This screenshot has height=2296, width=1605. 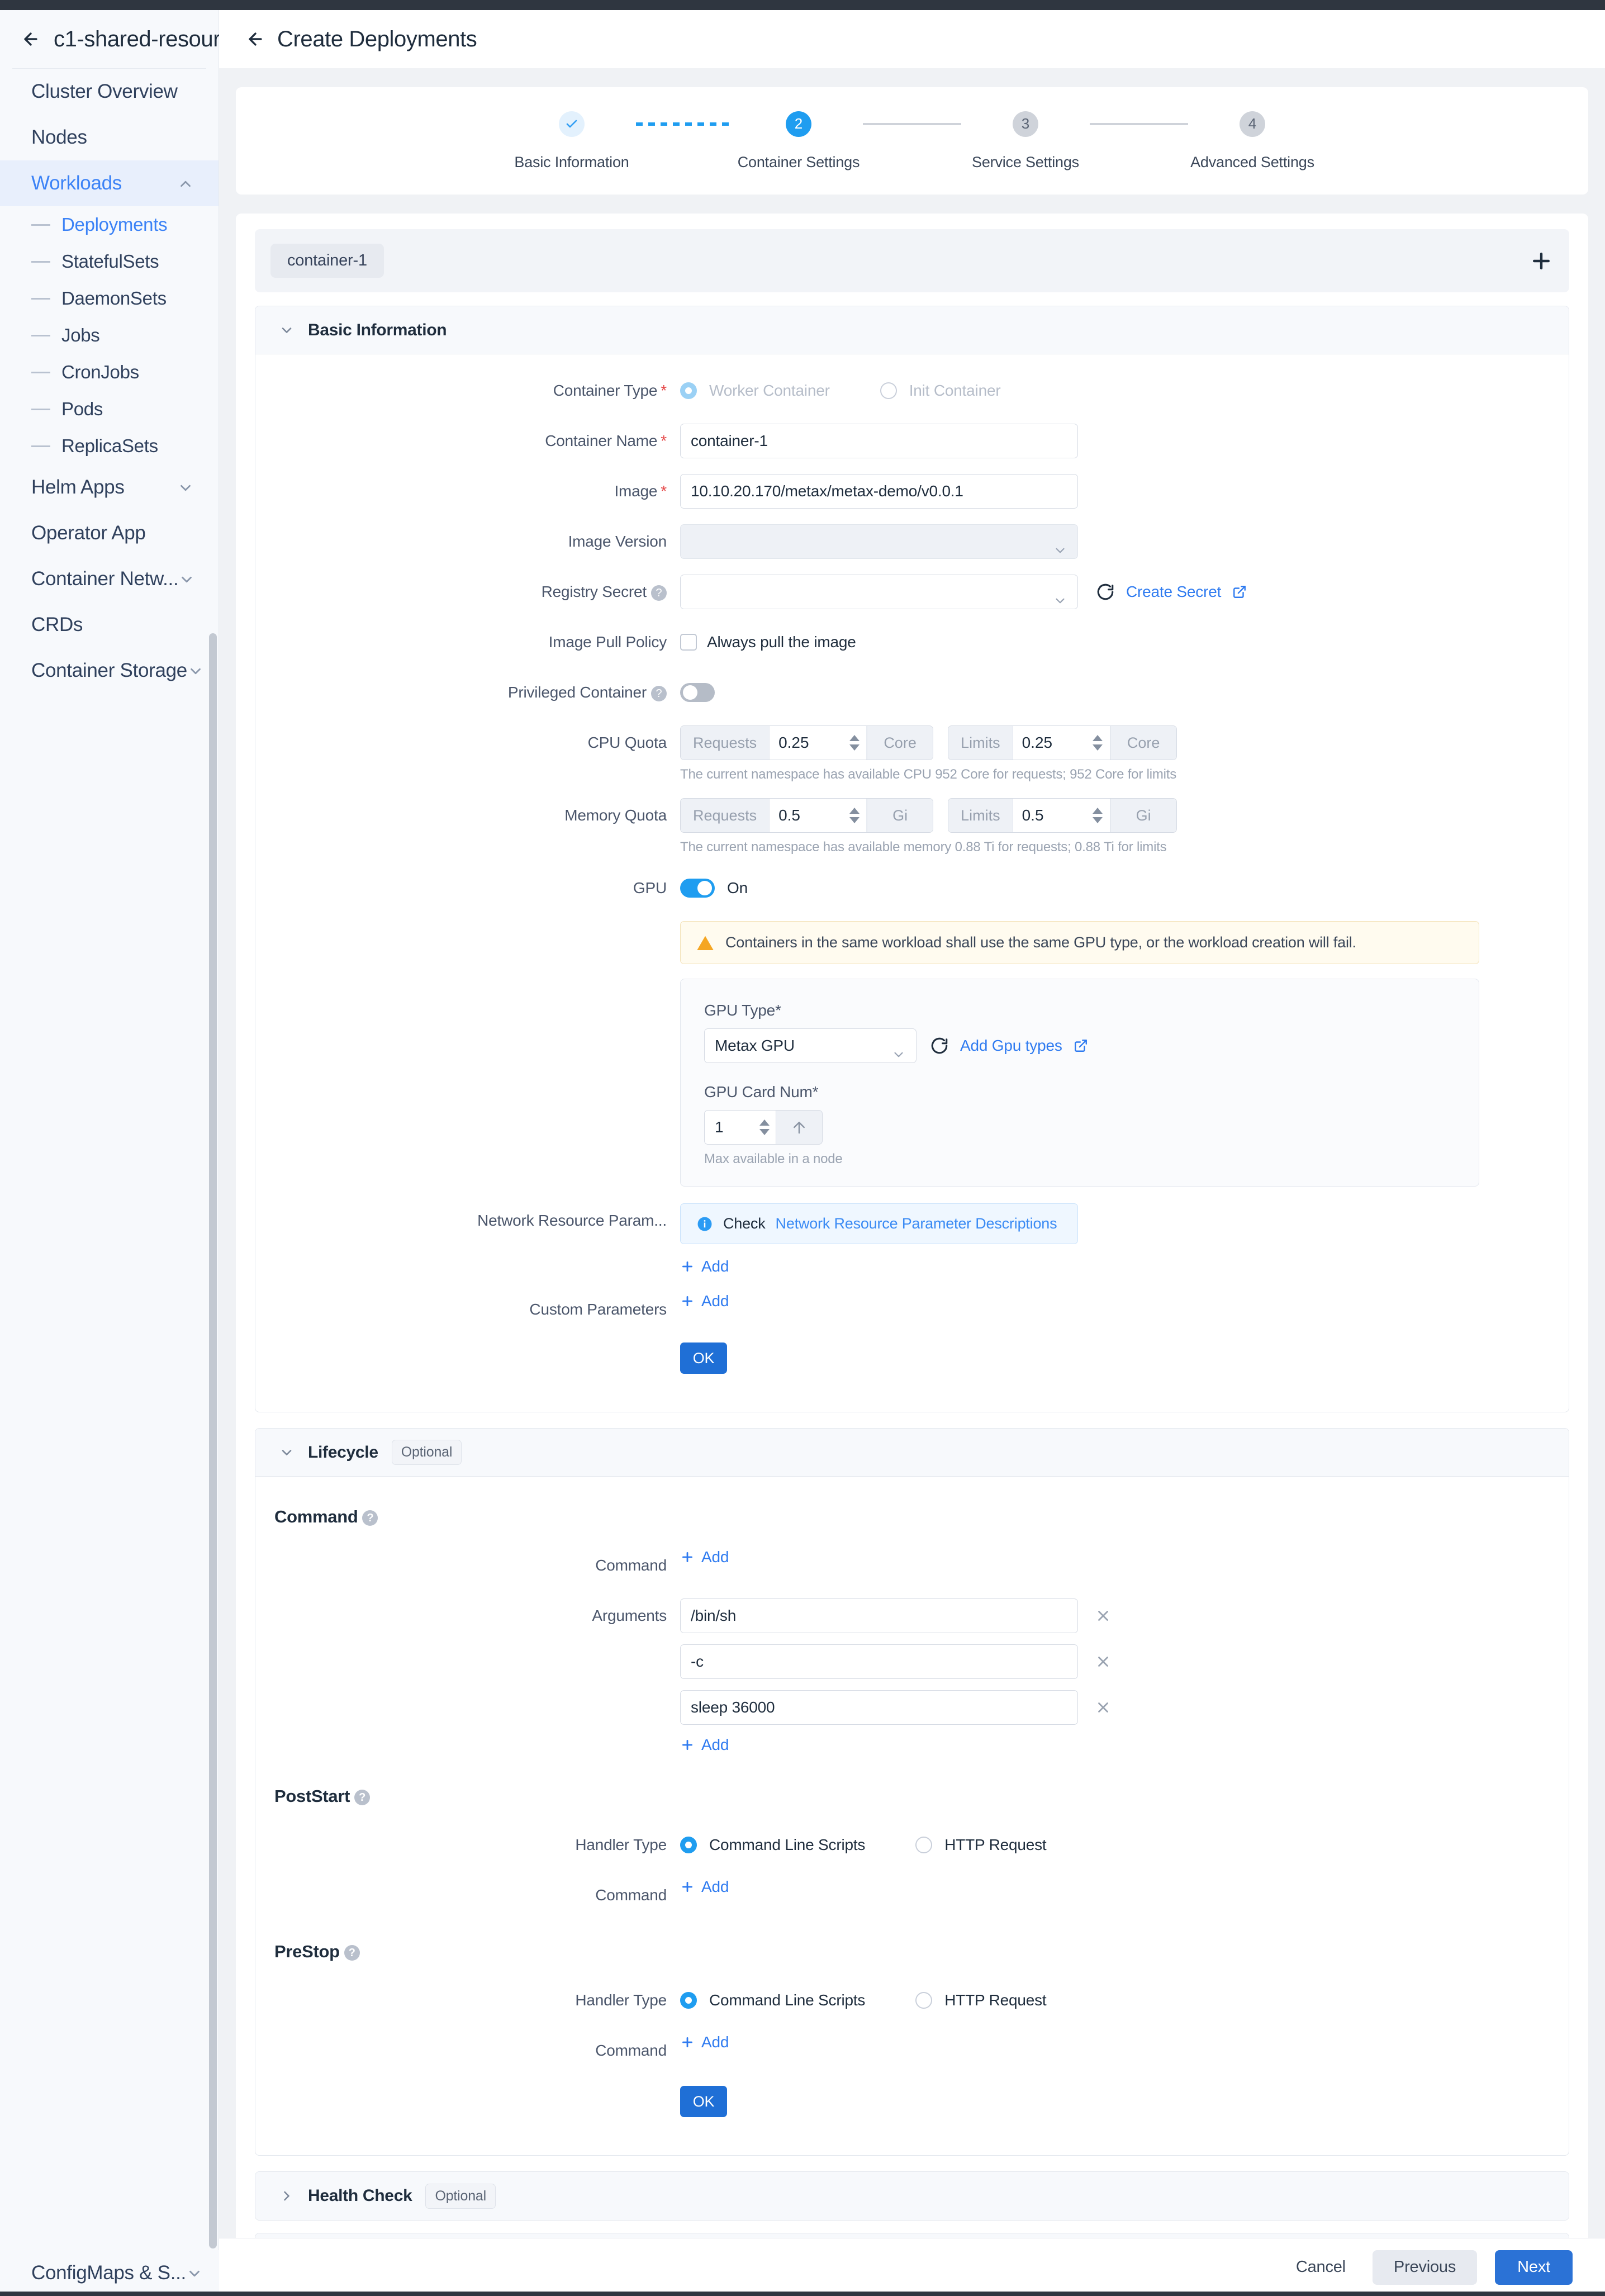 What do you see at coordinates (705, 2042) in the screenshot?
I see `prestop-command-add-button: Add` at bounding box center [705, 2042].